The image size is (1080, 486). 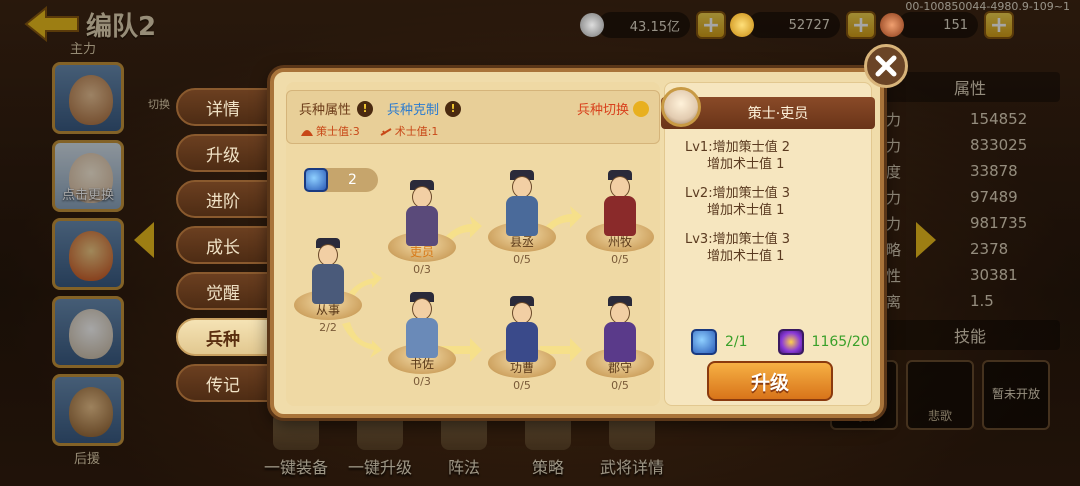 What do you see at coordinates (840, 342) in the screenshot?
I see `medal-cost: 1165/20` at bounding box center [840, 342].